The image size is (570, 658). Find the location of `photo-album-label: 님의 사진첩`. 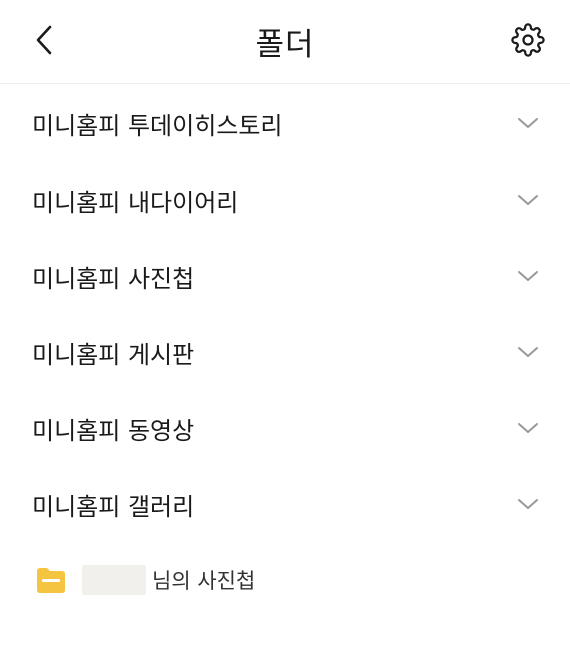

photo-album-label: 님의 사진첩 is located at coordinates (204, 581).